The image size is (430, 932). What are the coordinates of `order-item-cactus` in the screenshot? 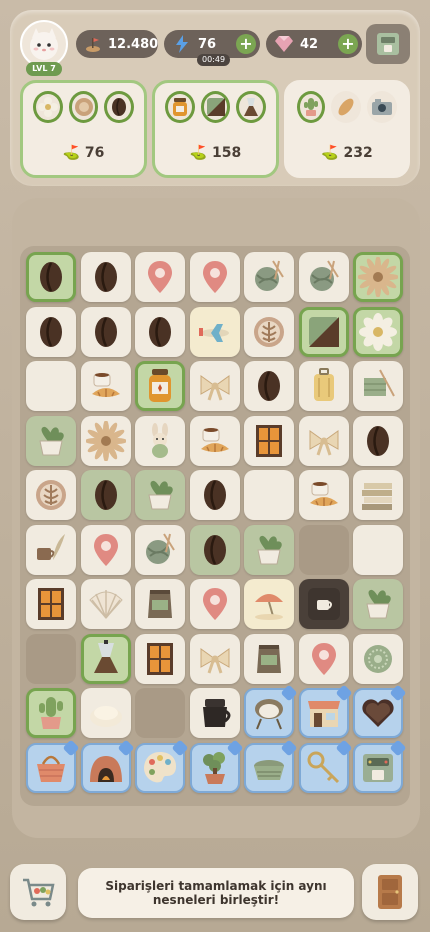 It's located at (311, 107).